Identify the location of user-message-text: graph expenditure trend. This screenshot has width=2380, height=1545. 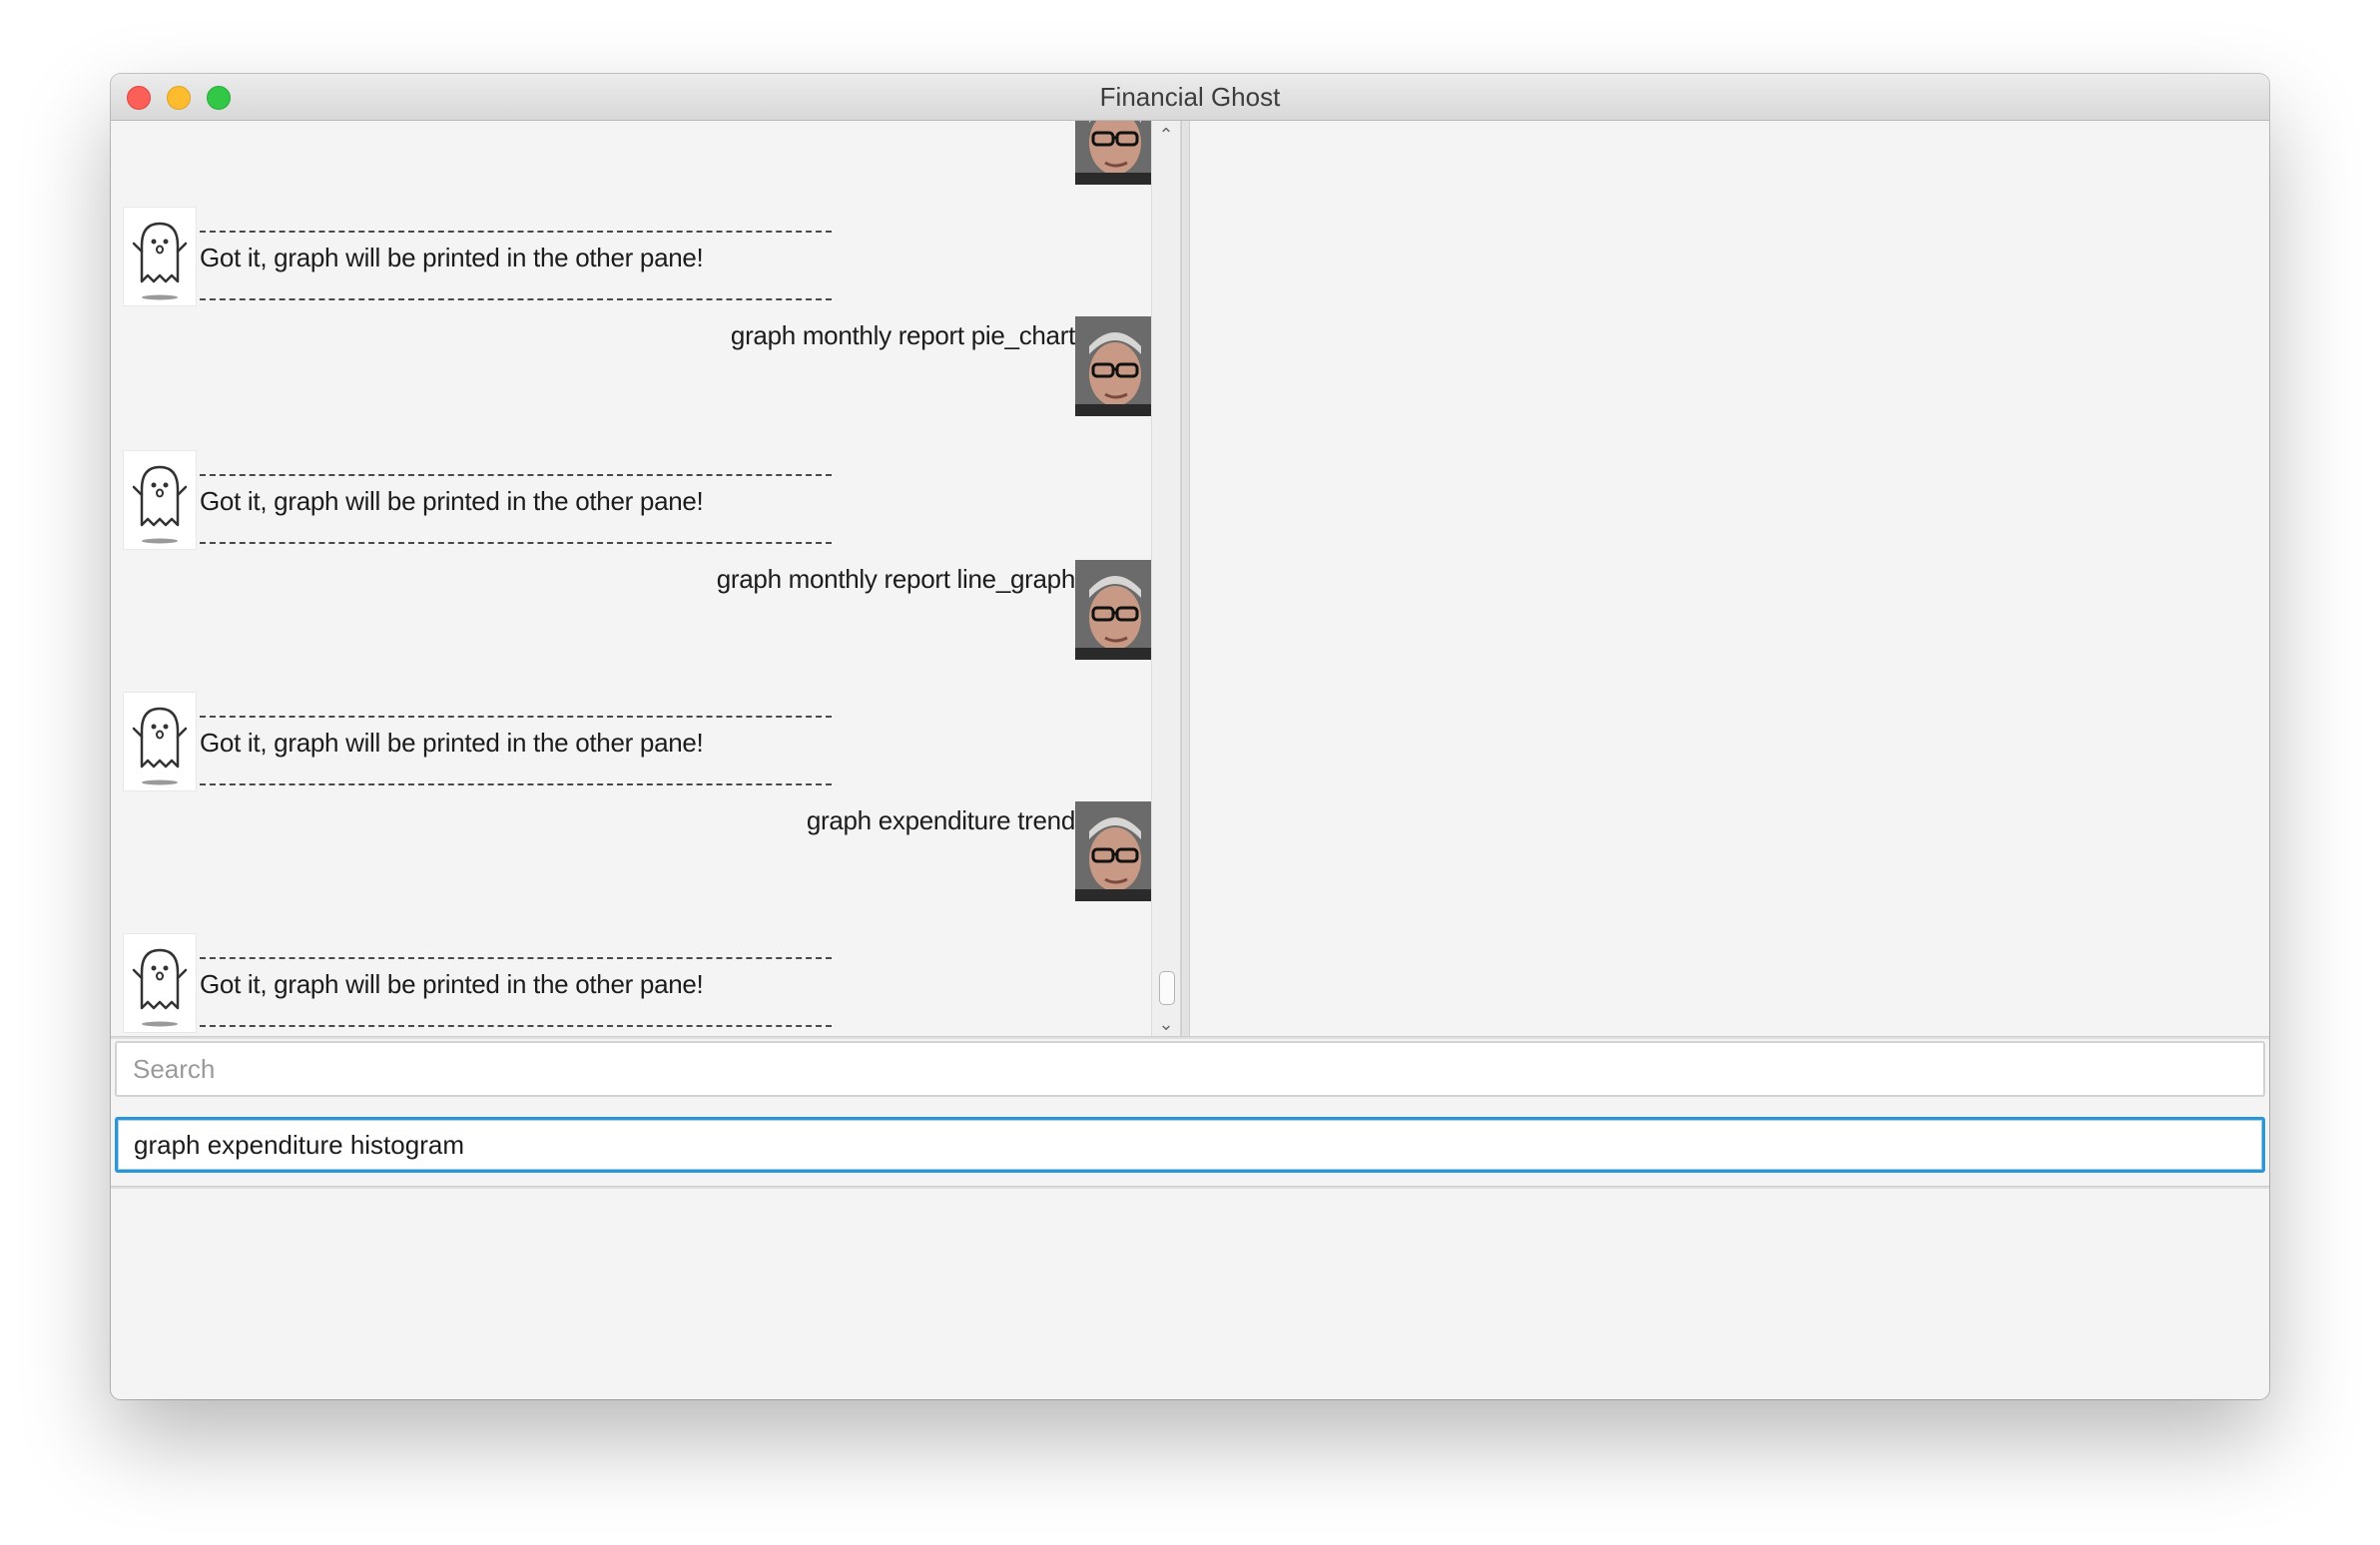
(940, 820).